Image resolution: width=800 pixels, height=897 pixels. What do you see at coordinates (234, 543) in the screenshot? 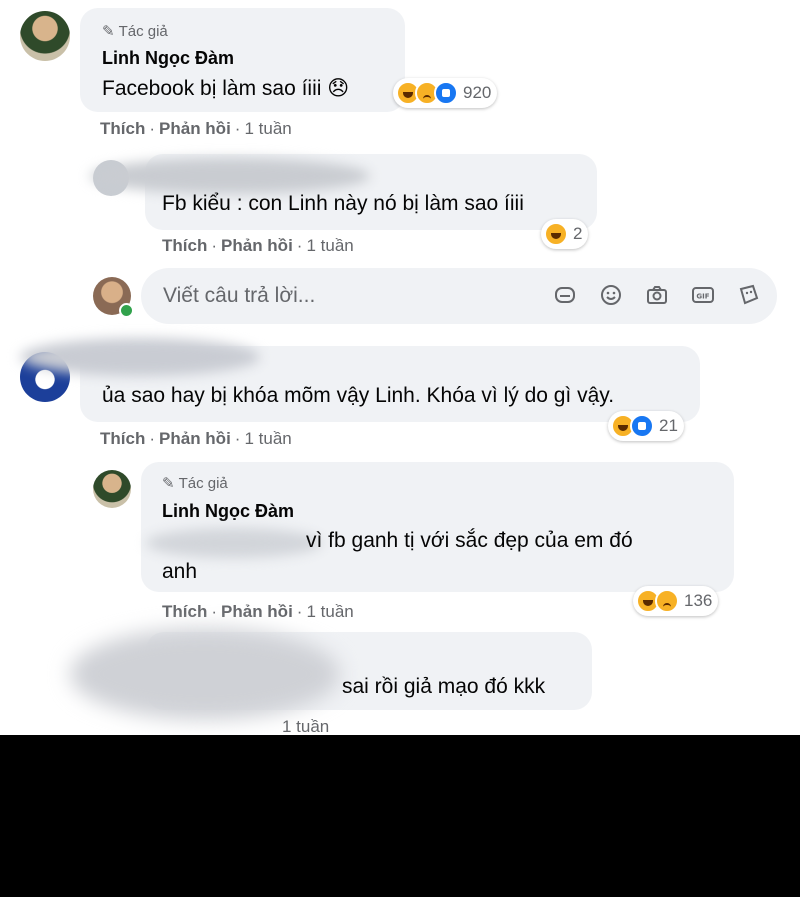
I see `redacted-text` at bounding box center [234, 543].